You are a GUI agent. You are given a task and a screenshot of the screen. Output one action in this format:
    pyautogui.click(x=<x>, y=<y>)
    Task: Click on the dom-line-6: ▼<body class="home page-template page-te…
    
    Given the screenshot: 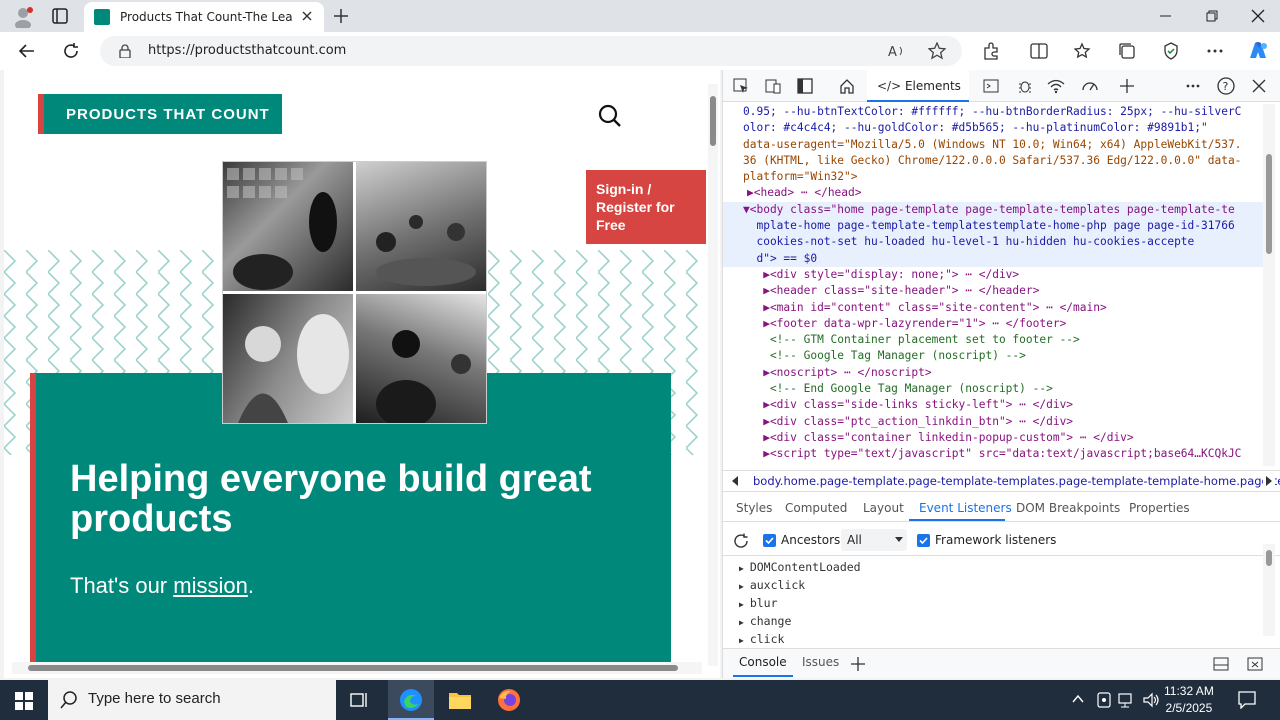 What is the action you would take?
    pyautogui.click(x=993, y=210)
    